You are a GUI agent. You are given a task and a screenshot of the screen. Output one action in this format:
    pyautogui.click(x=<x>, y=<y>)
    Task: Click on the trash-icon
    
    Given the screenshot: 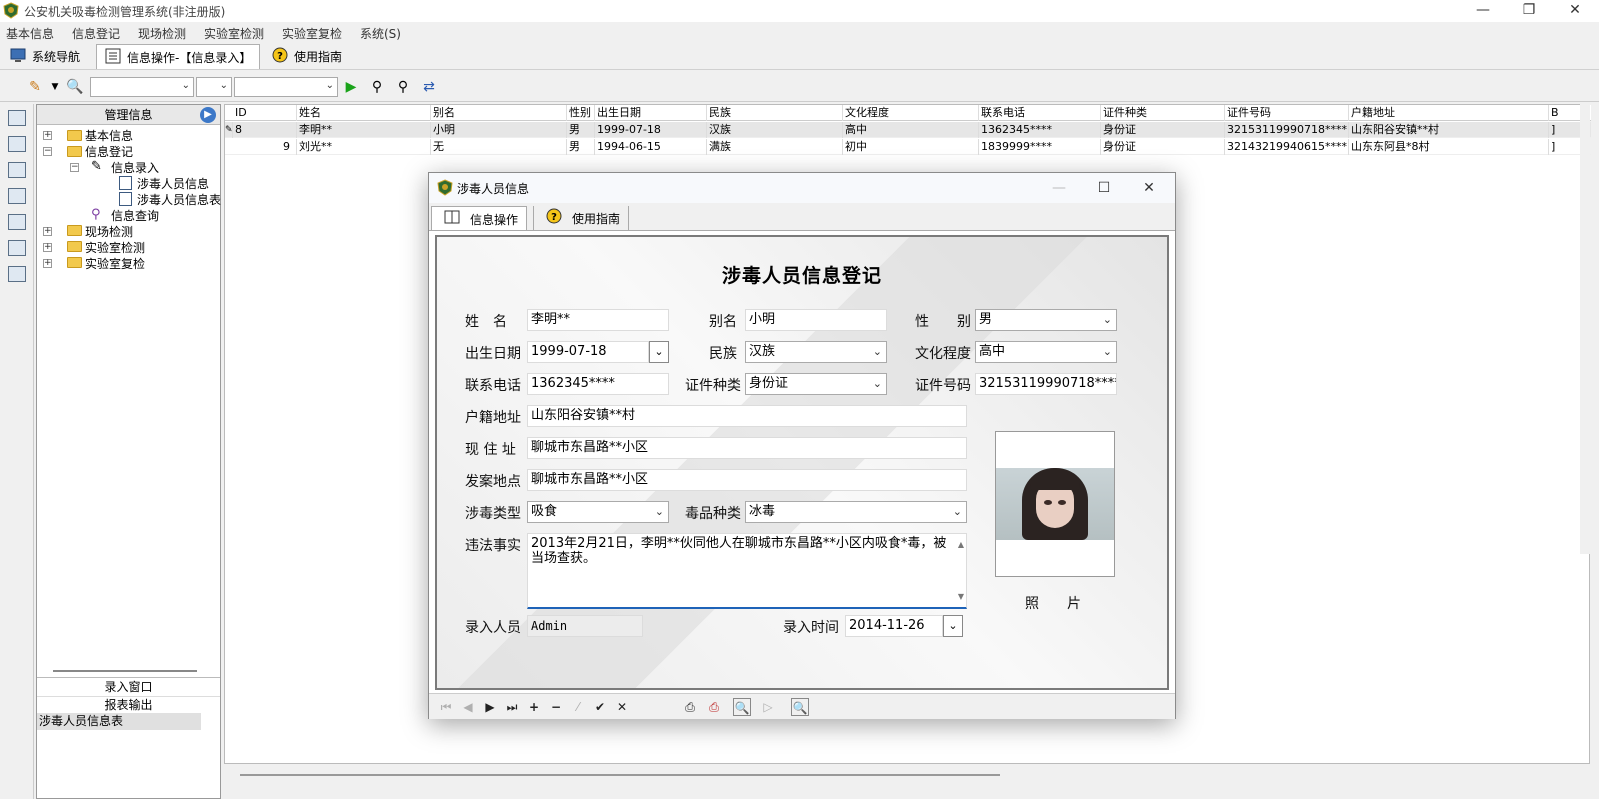 What is the action you would take?
    pyautogui.click(x=17, y=274)
    